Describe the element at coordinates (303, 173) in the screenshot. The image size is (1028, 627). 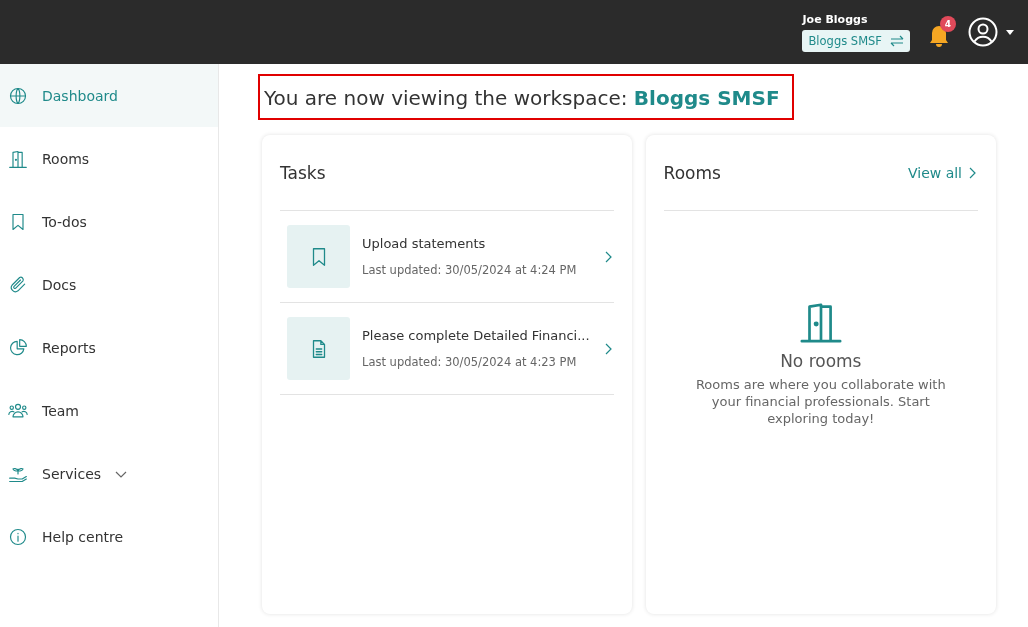
I see `card-title: Tasks` at that location.